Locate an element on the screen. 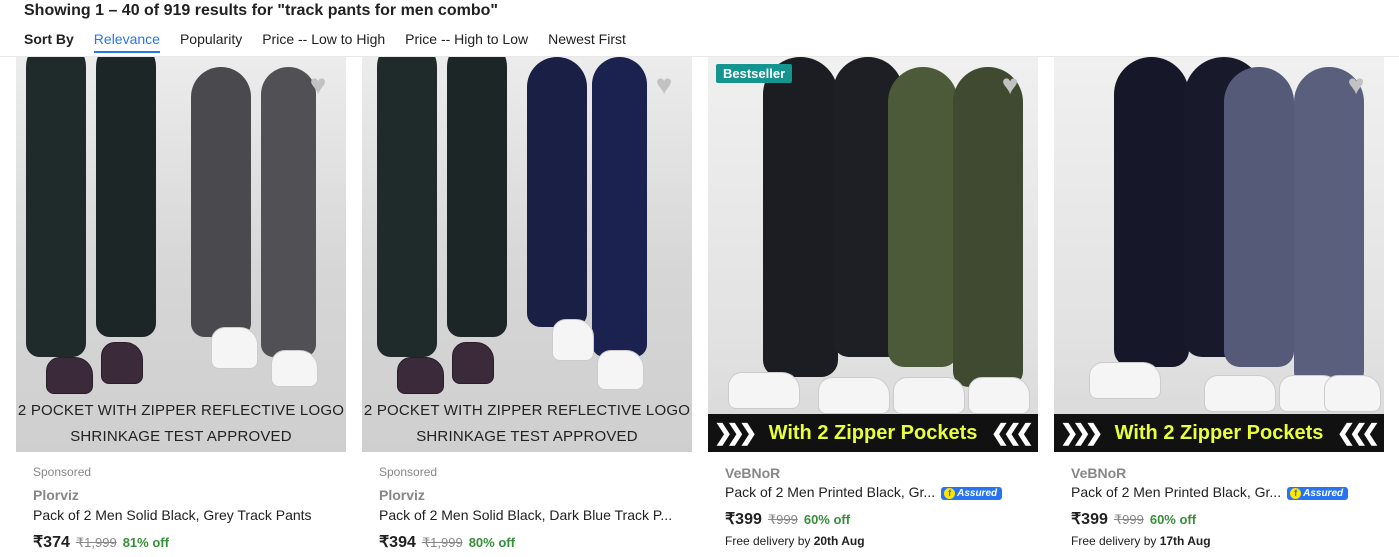  bestseller-badge: Bestseller is located at coordinates (754, 73).